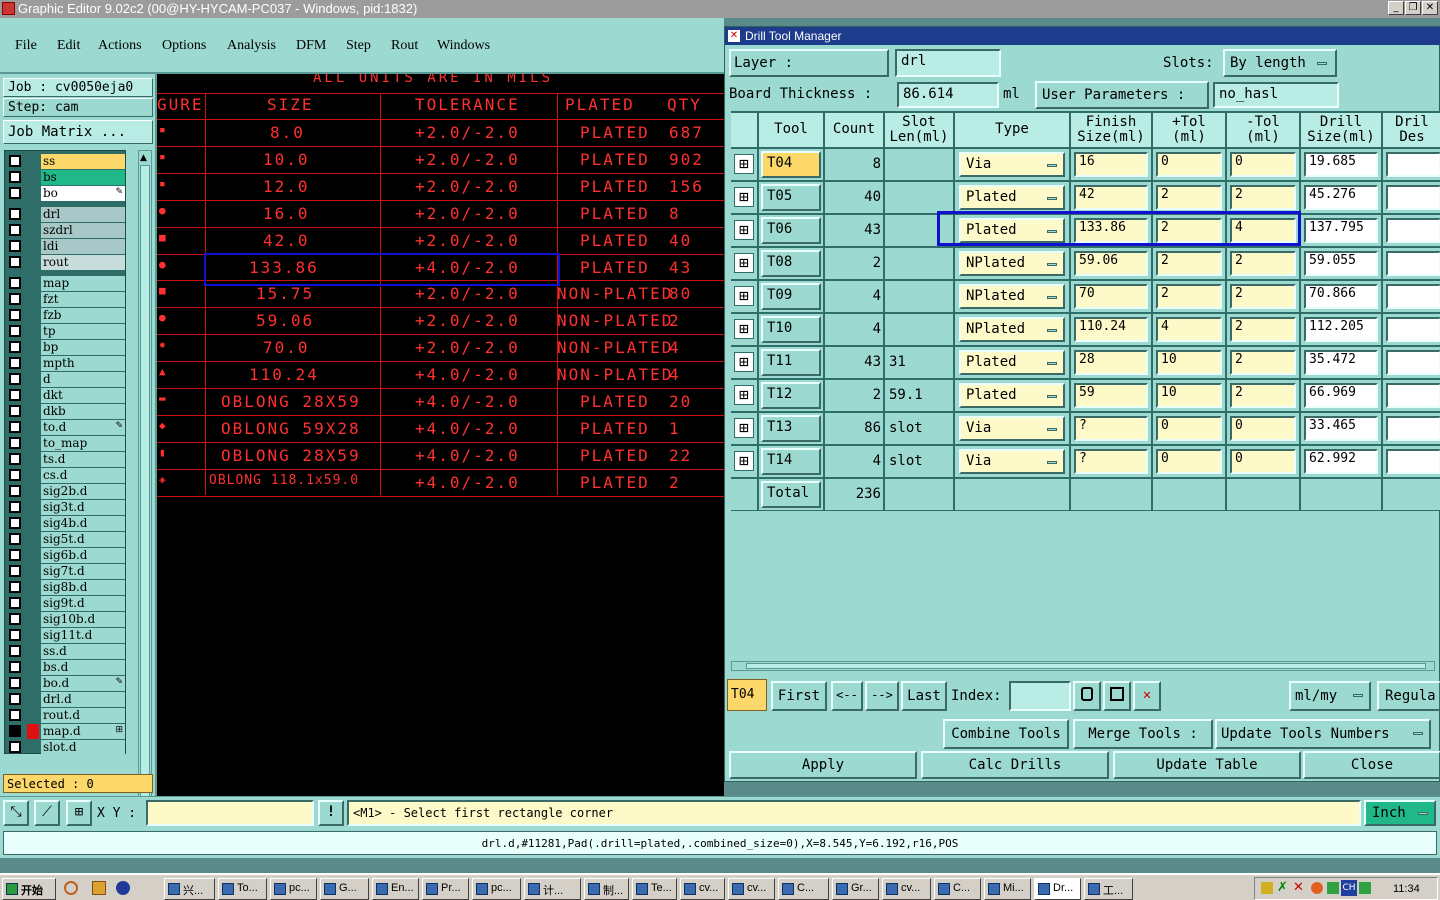 The height and width of the screenshot is (900, 1440). Describe the element at coordinates (1012, 329) in the screenshot. I see `tool-type-select: NPlated` at that location.